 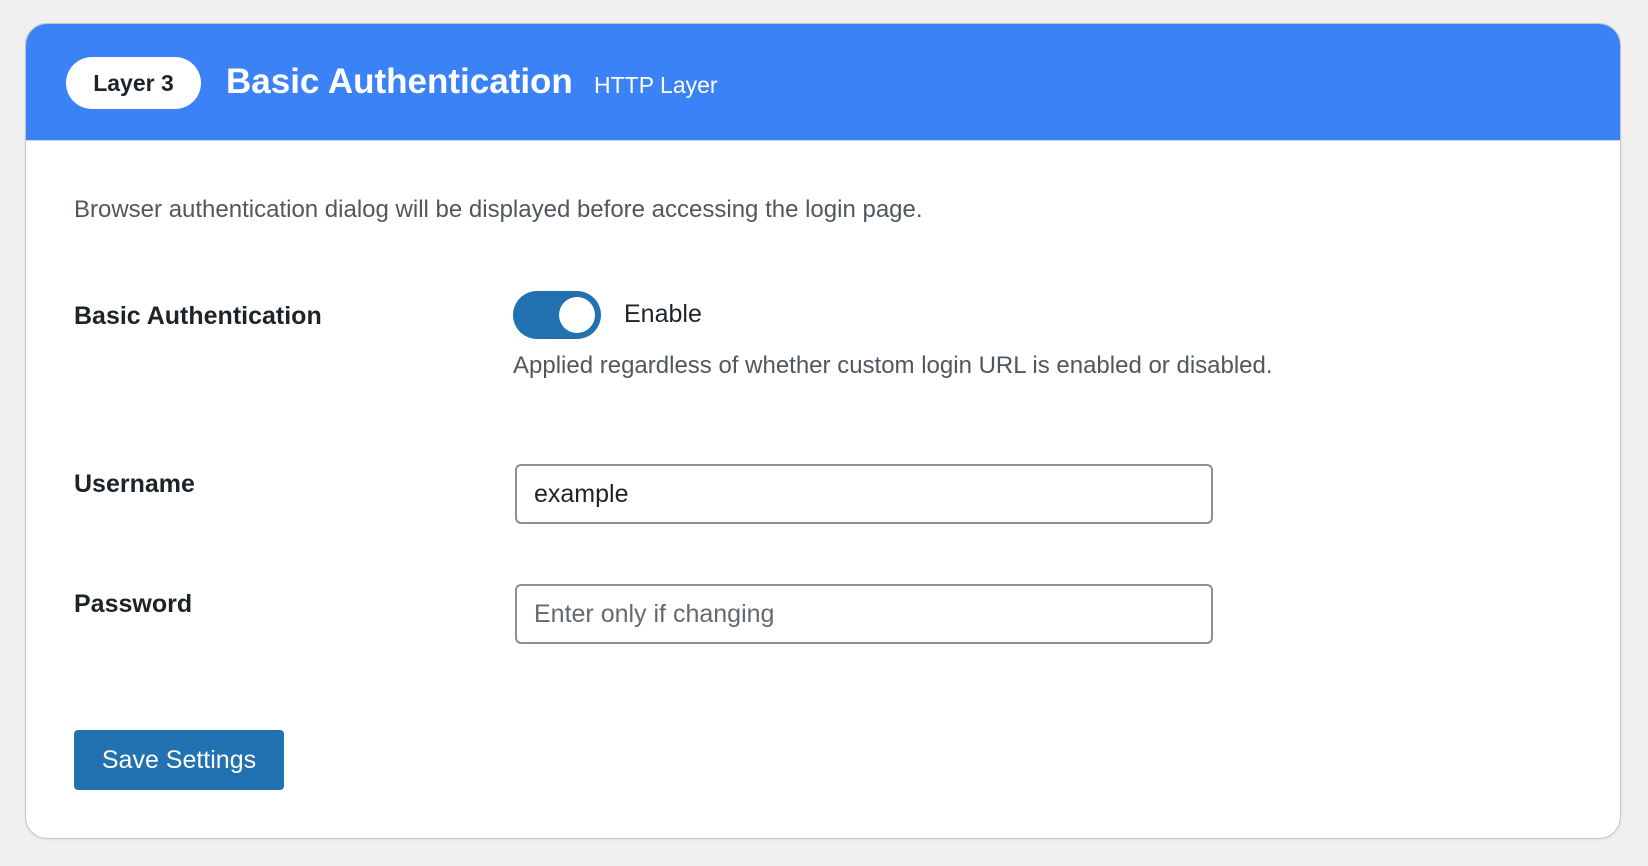 I want to click on password-input, so click(x=864, y=614).